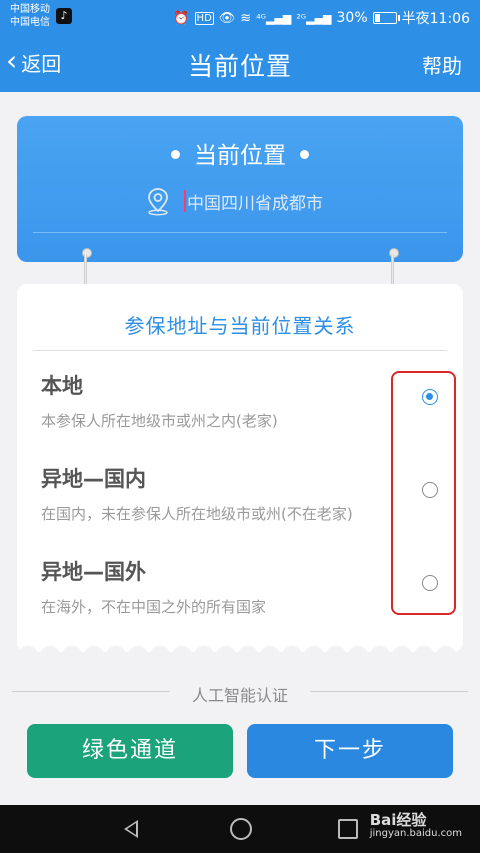  I want to click on location-row: 中国四川省成都市, so click(233, 201).